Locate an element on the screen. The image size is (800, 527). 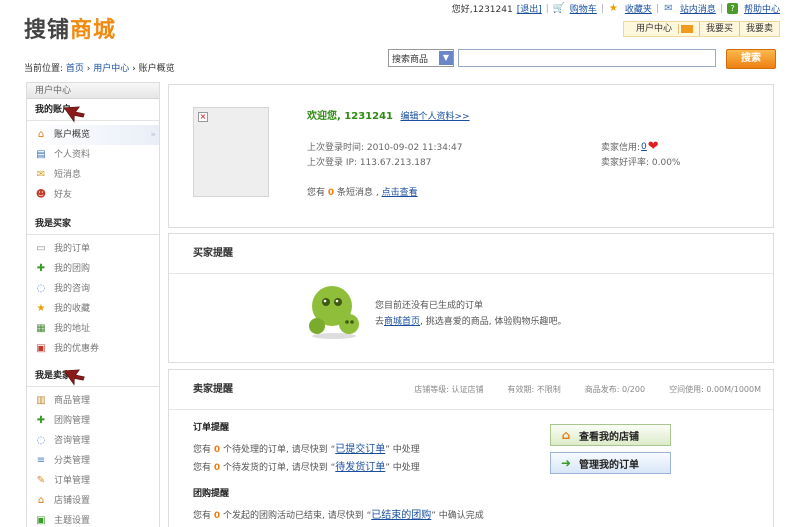
site-logo: 搜铺商城 is located at coordinates (70, 28).